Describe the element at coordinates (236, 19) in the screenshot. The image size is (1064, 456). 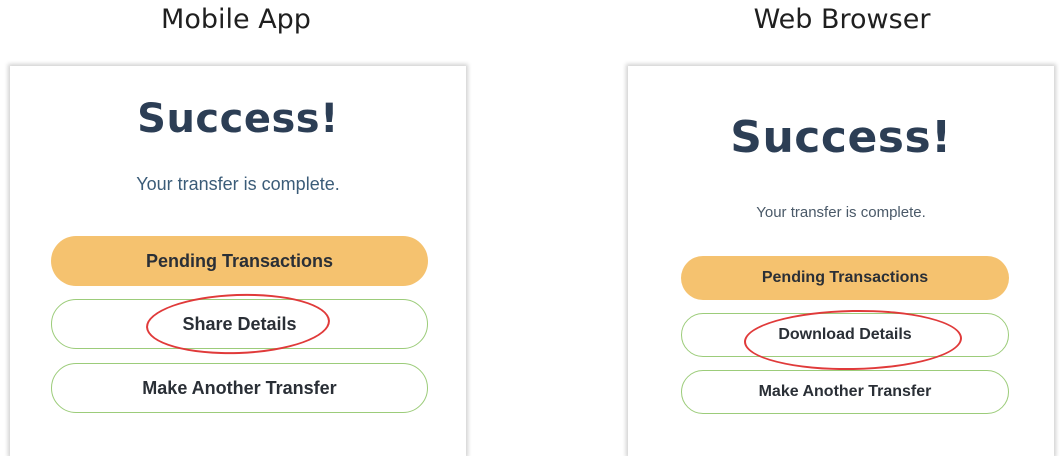
I see `mobile-app-heading: Mobile App` at that location.